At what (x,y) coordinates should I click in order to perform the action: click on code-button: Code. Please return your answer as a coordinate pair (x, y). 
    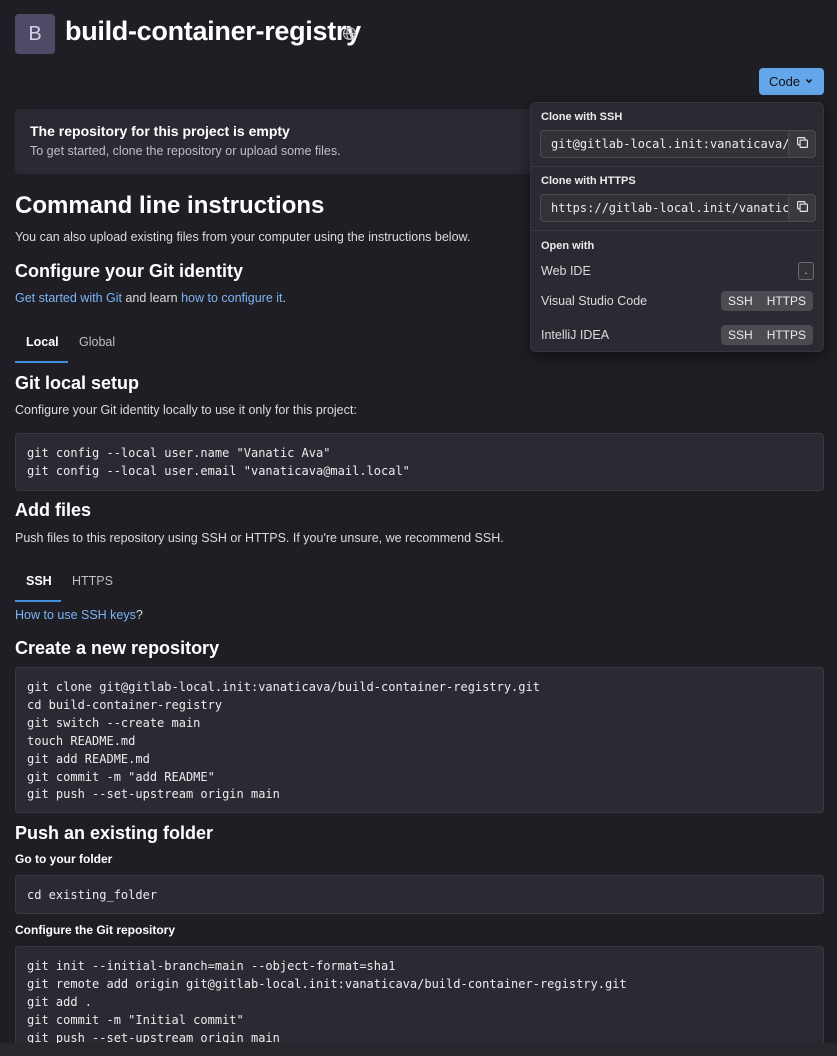
    Looking at the image, I should click on (791, 81).